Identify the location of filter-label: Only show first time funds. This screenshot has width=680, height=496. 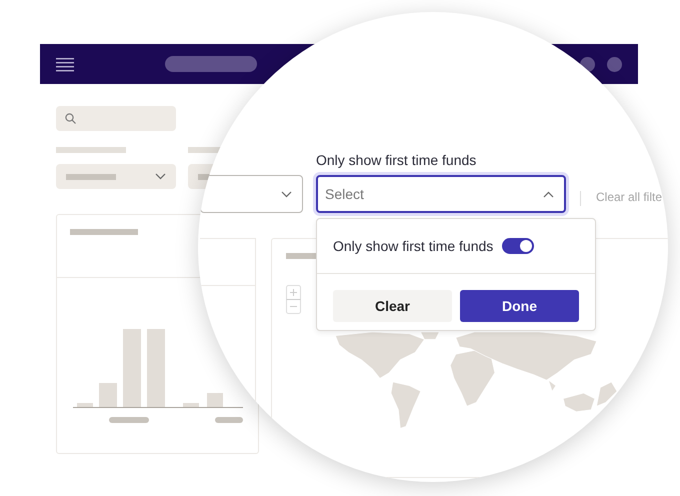
(397, 160).